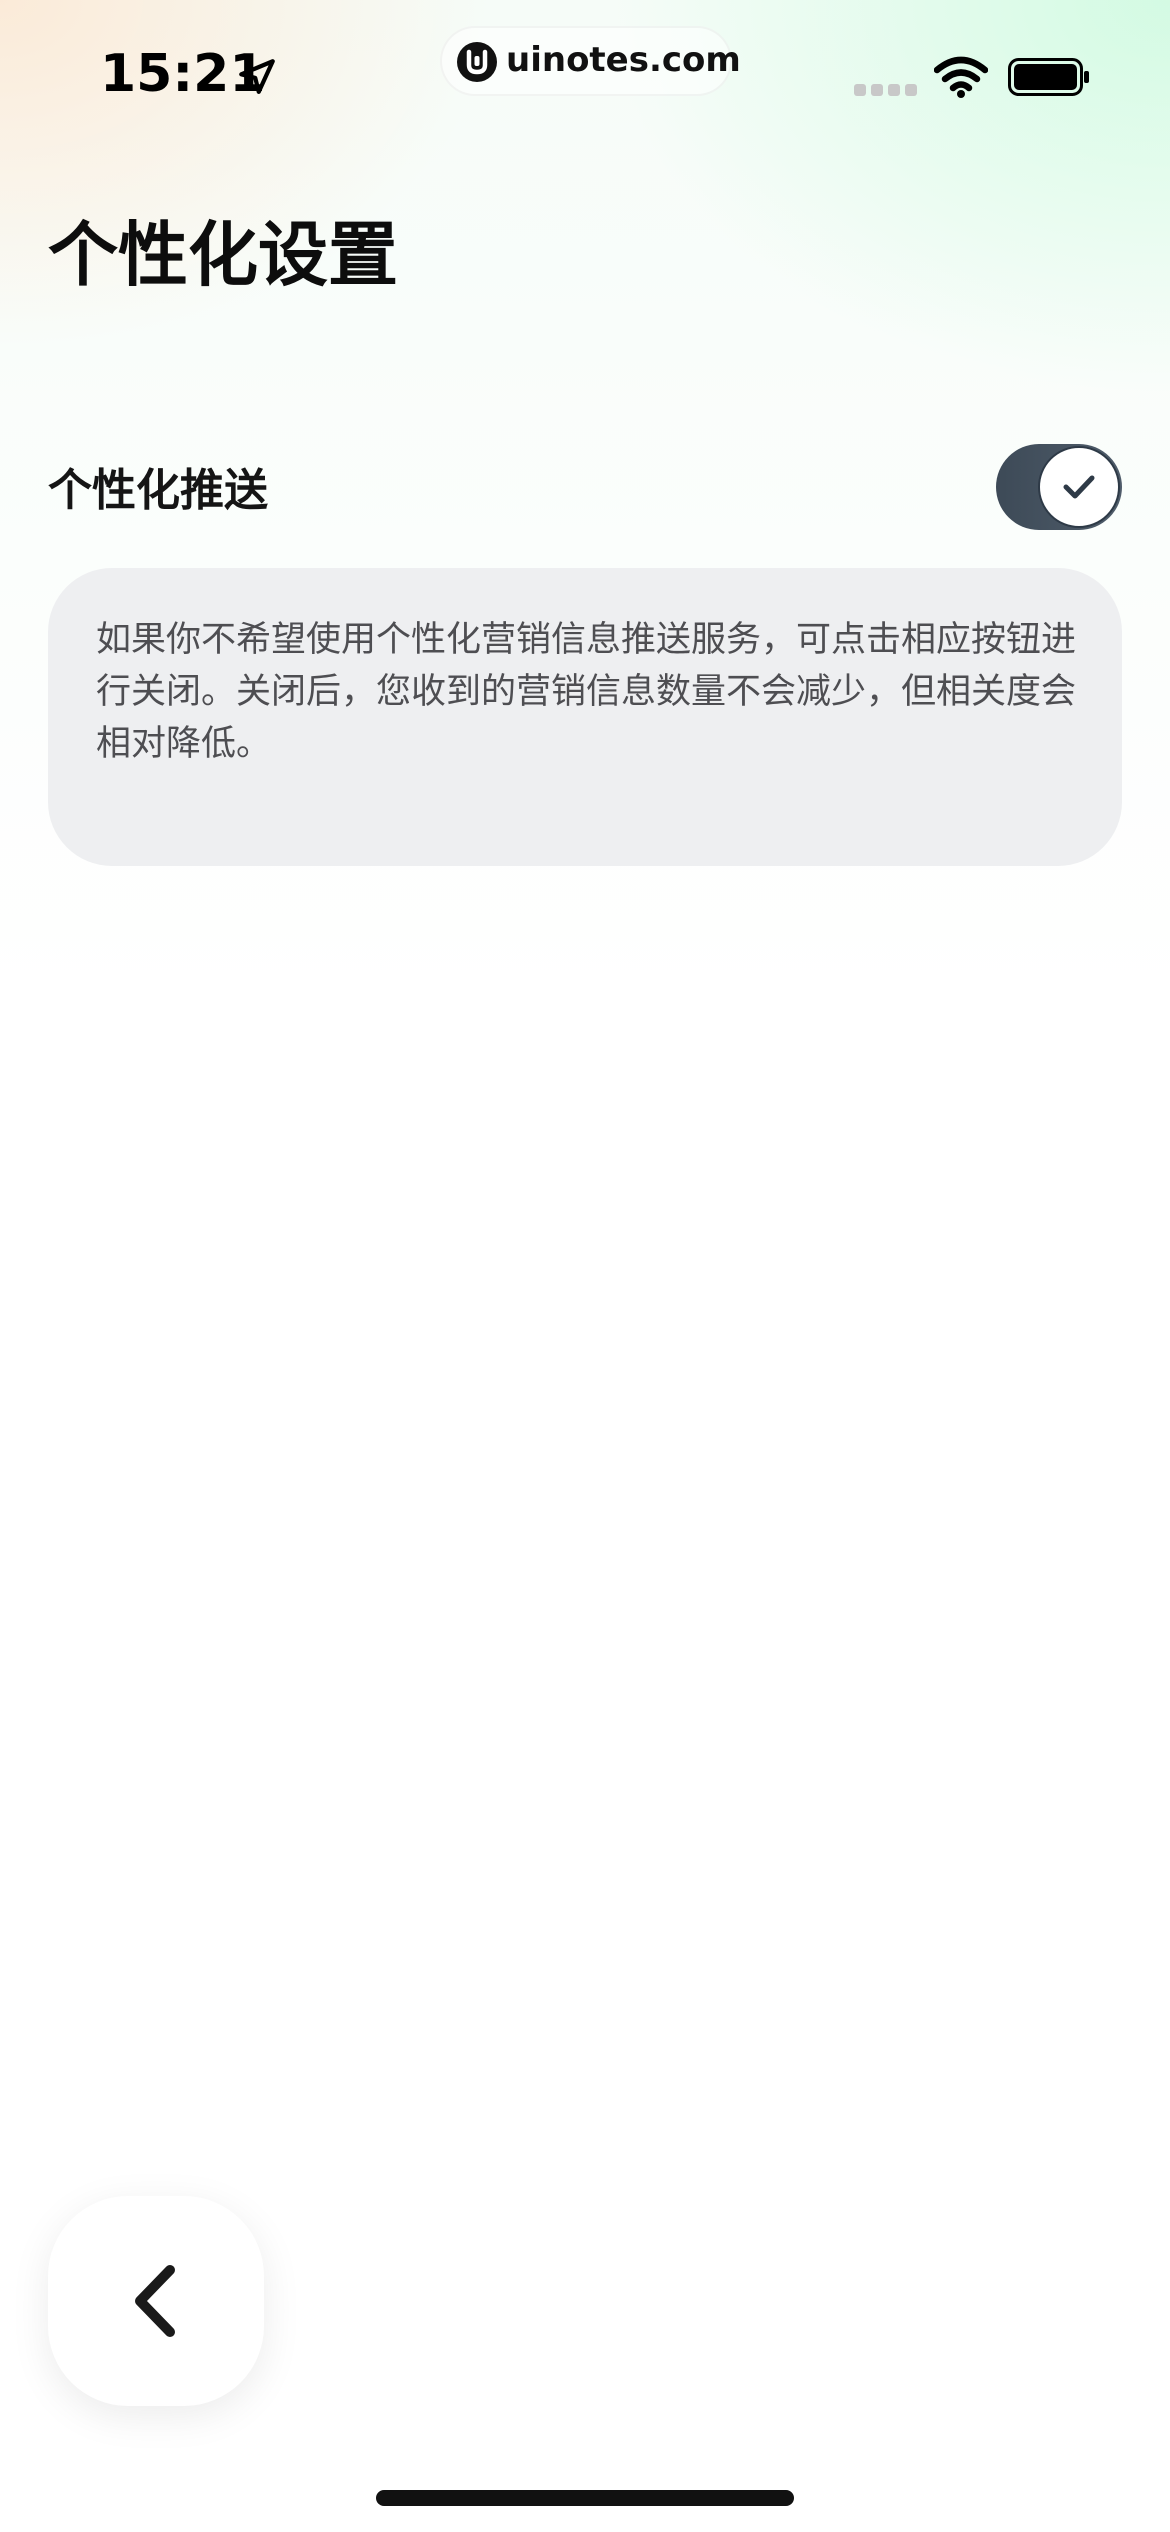 The image size is (1170, 2532). I want to click on battery-icon, so click(1048, 77).